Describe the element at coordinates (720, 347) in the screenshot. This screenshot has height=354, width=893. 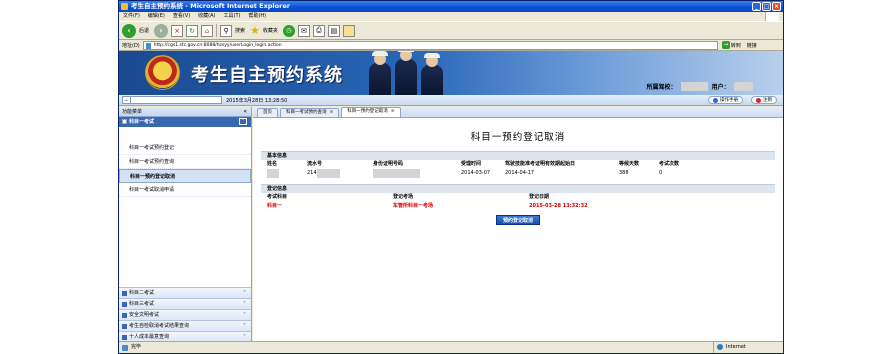
I see `globe-icon` at that location.